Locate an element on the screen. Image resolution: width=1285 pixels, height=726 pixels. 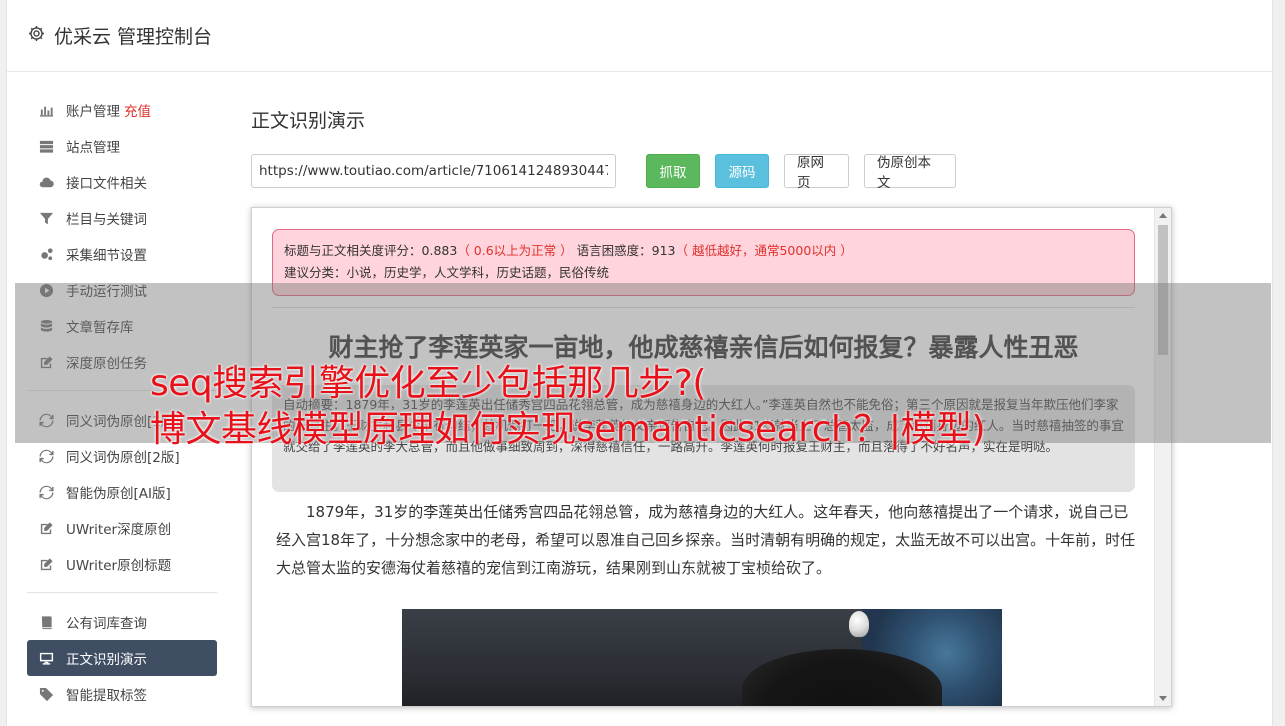
sidebar-item-label: UWriter原创标题 is located at coordinates (119, 566).